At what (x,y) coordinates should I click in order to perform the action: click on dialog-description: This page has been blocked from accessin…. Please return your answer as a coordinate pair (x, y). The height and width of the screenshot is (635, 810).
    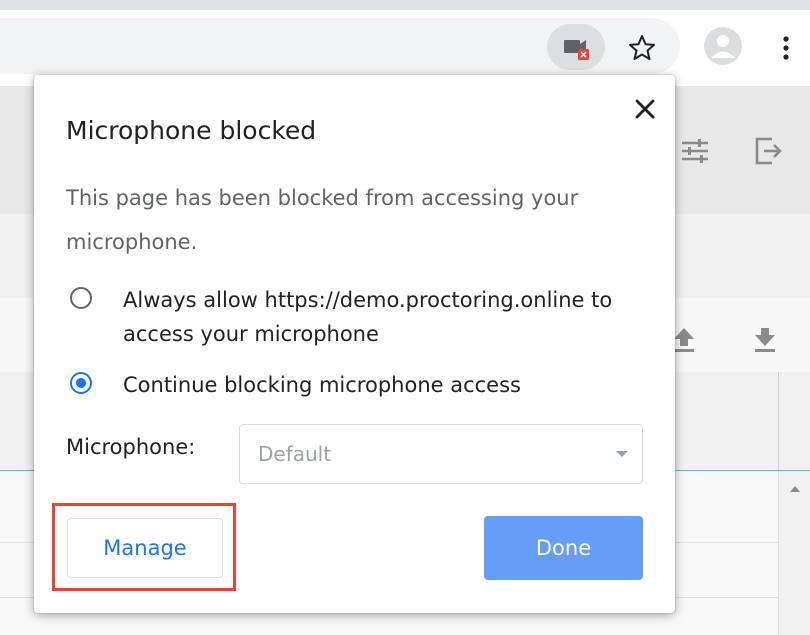
    Looking at the image, I should click on (322, 220).